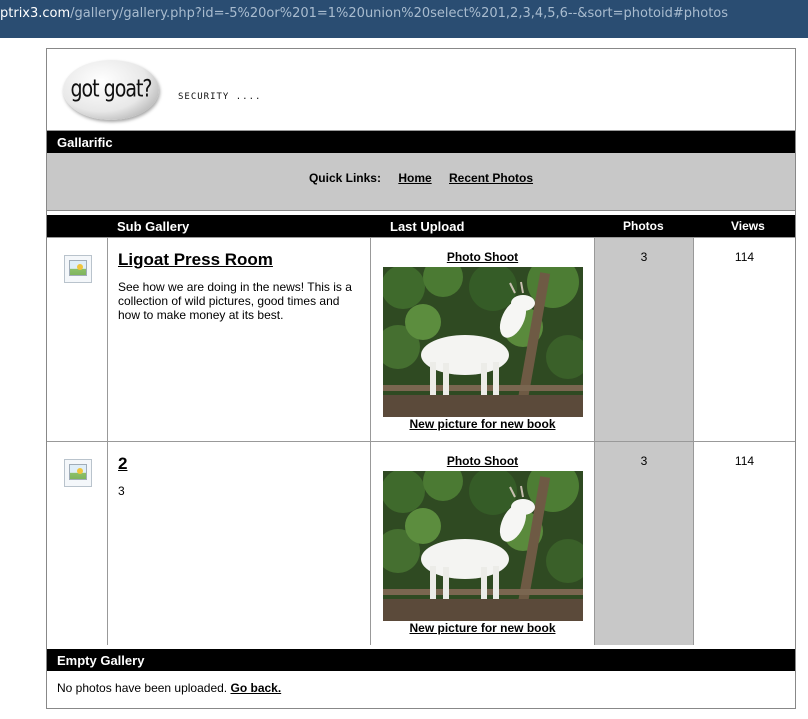  I want to click on table-header: Sub Gallery Last Upload Photos Views, so click(421, 226).